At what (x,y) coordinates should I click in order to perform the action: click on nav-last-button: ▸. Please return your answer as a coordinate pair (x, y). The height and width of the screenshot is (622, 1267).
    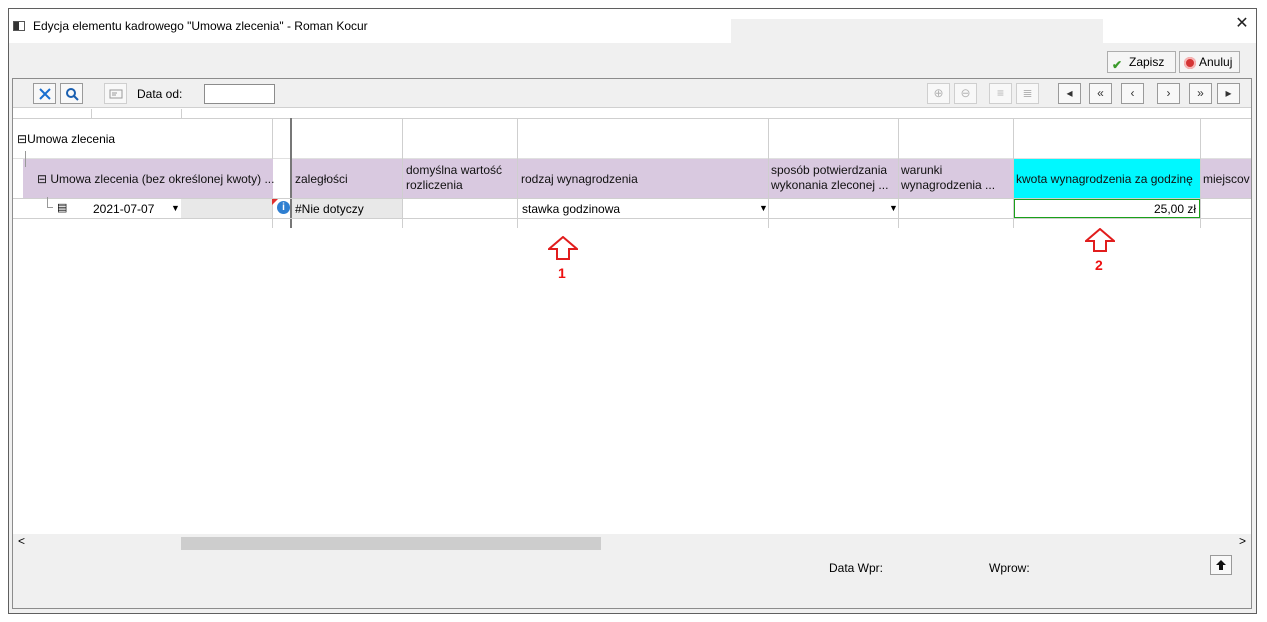
    Looking at the image, I should click on (1228, 93).